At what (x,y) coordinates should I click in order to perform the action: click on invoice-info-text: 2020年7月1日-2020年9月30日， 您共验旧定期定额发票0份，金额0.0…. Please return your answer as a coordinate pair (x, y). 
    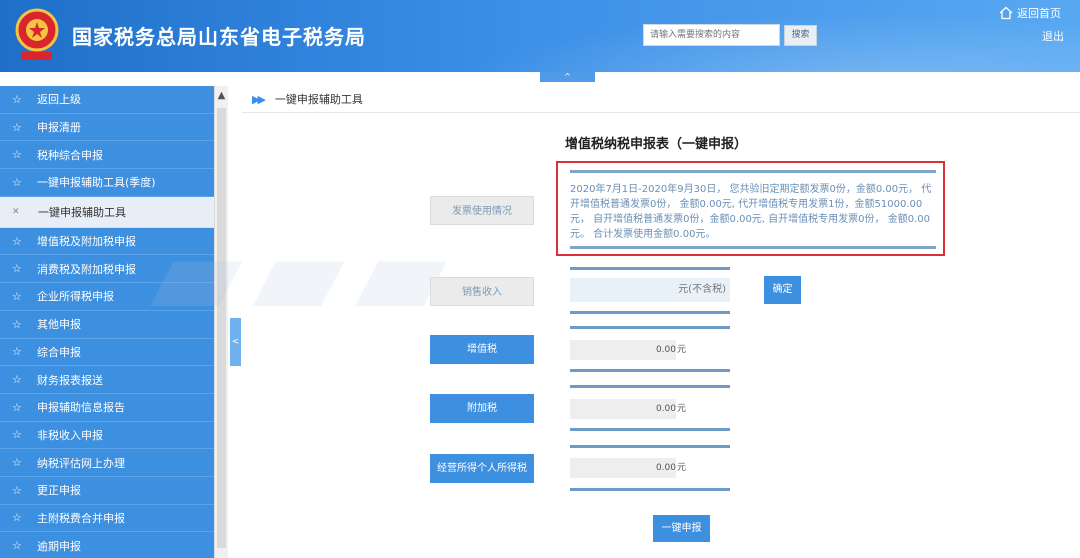
    Looking at the image, I should click on (751, 212).